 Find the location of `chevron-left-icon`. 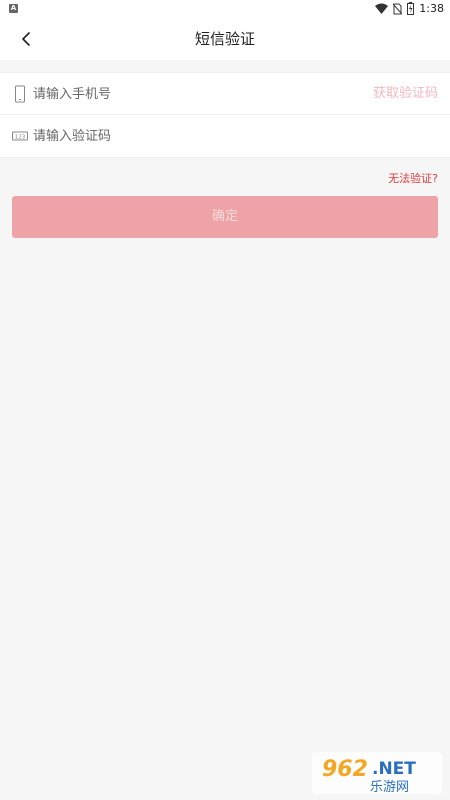

chevron-left-icon is located at coordinates (26, 39).